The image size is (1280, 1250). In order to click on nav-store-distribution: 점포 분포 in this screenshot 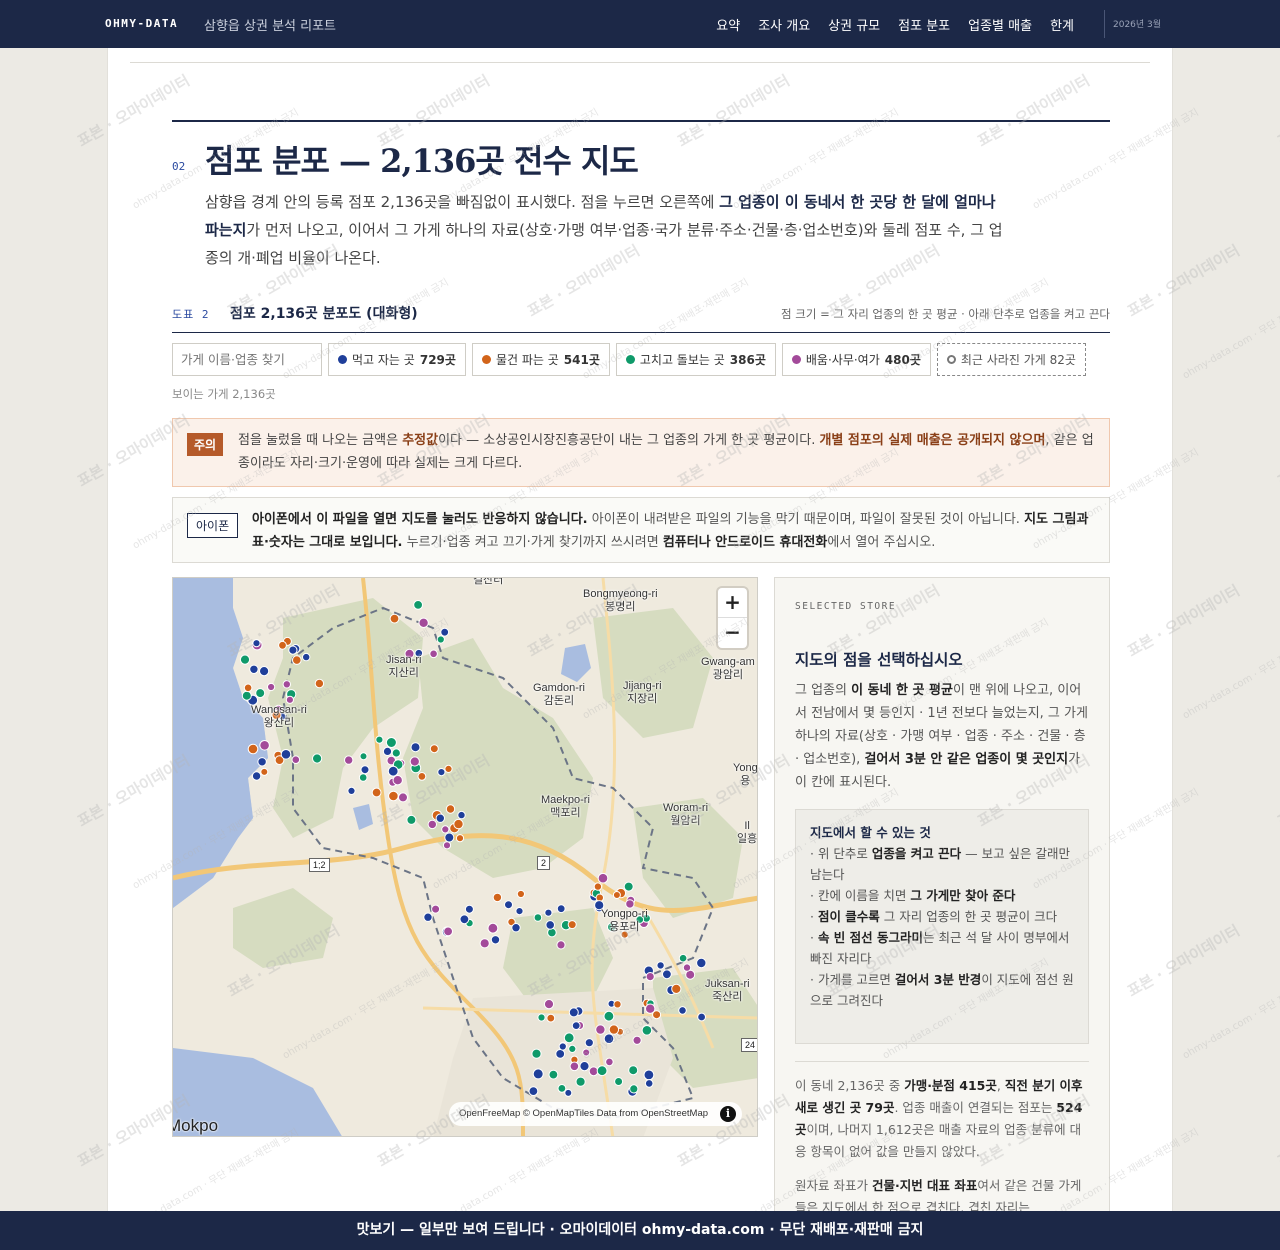, I will do `click(924, 24)`.